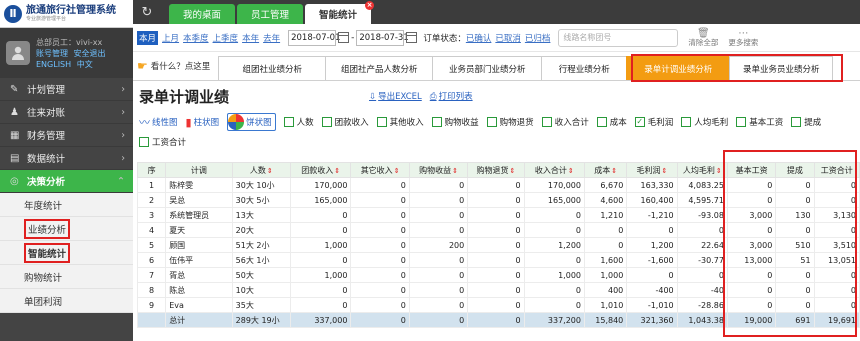 The width and height of the screenshot is (860, 341). Describe the element at coordinates (226, 38) in the screenshot. I see `period-last-quarter: 上季度` at that location.